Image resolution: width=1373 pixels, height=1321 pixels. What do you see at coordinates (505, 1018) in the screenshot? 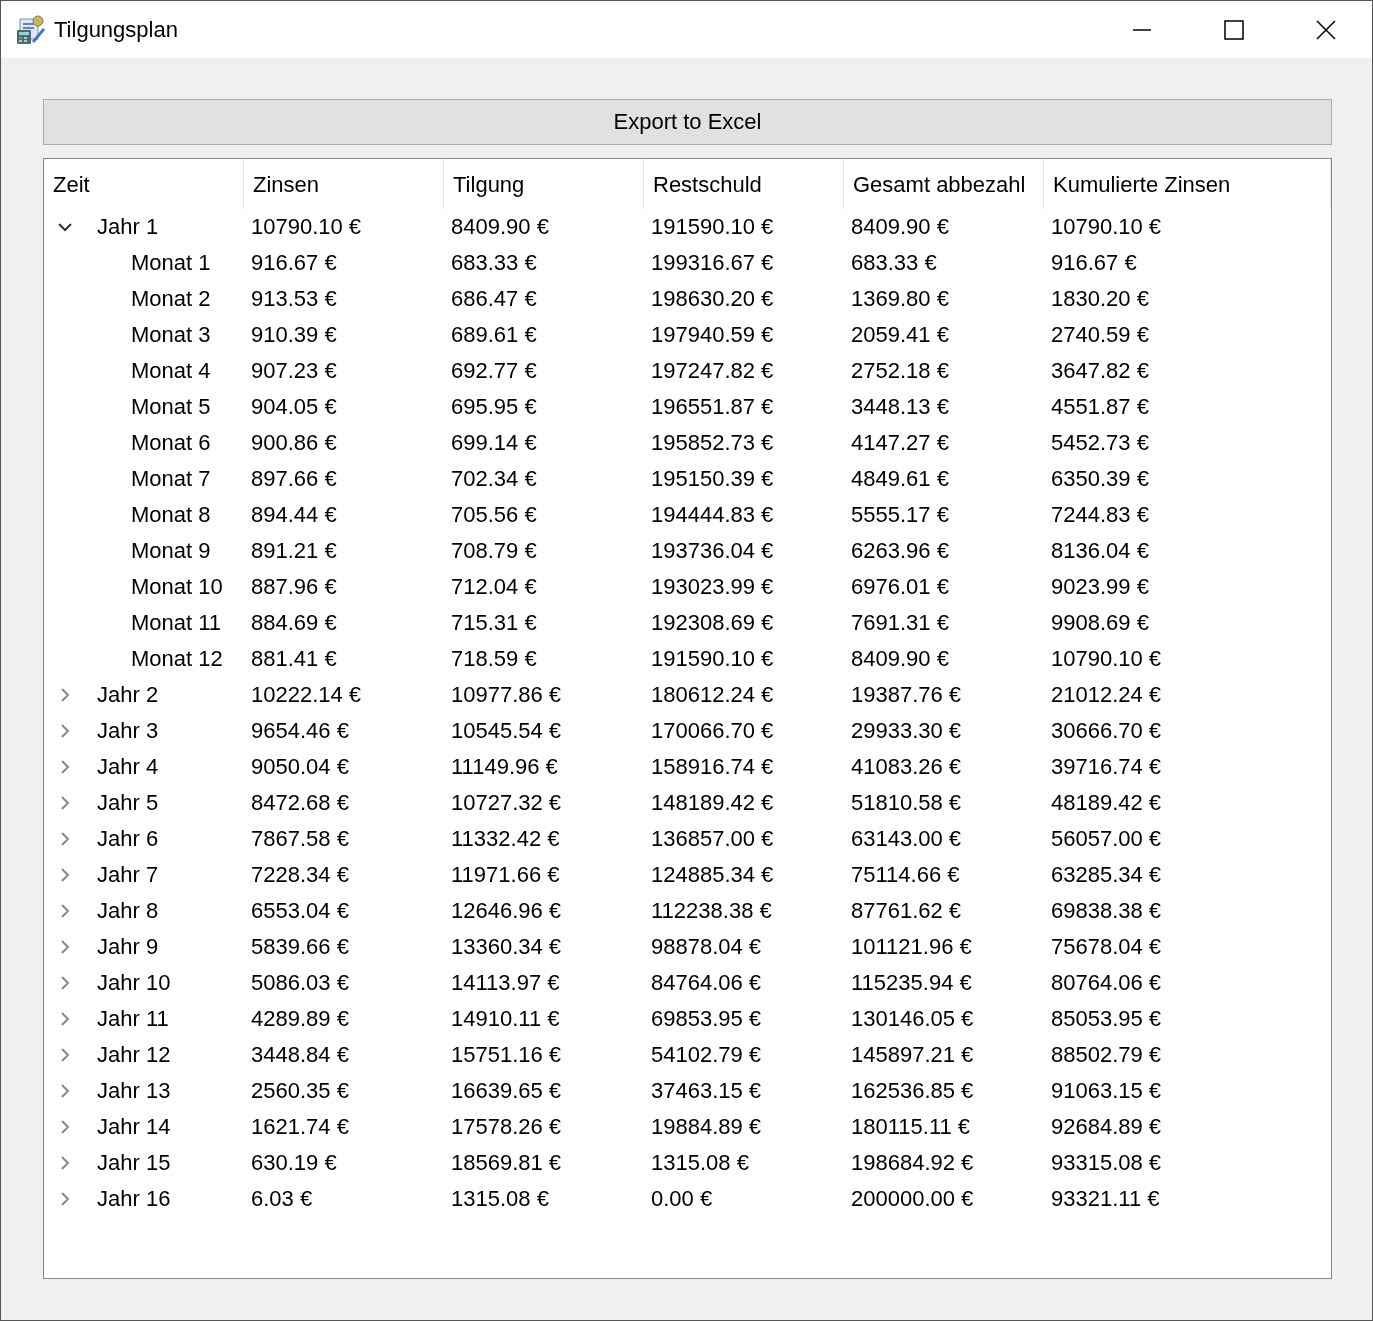
I see `table-cell: 14910.11 €` at bounding box center [505, 1018].